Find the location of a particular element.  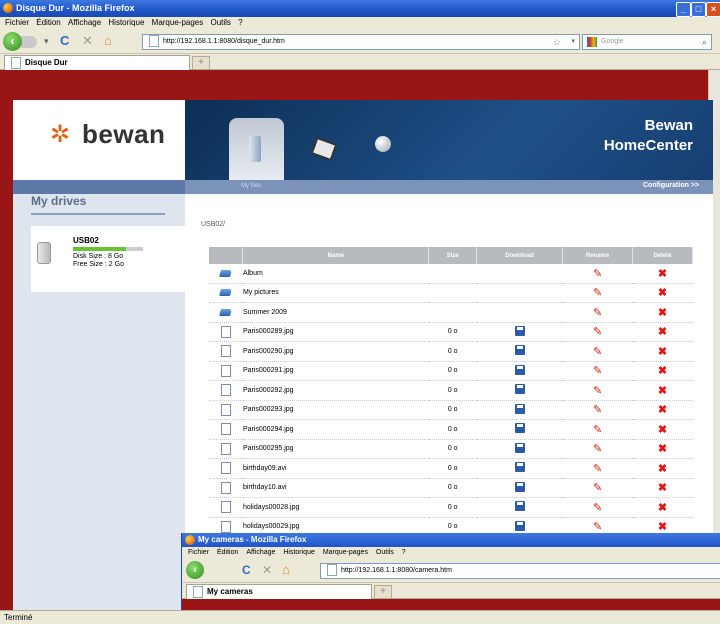

file-name: Paris000291.jpg is located at coordinates (335, 371).